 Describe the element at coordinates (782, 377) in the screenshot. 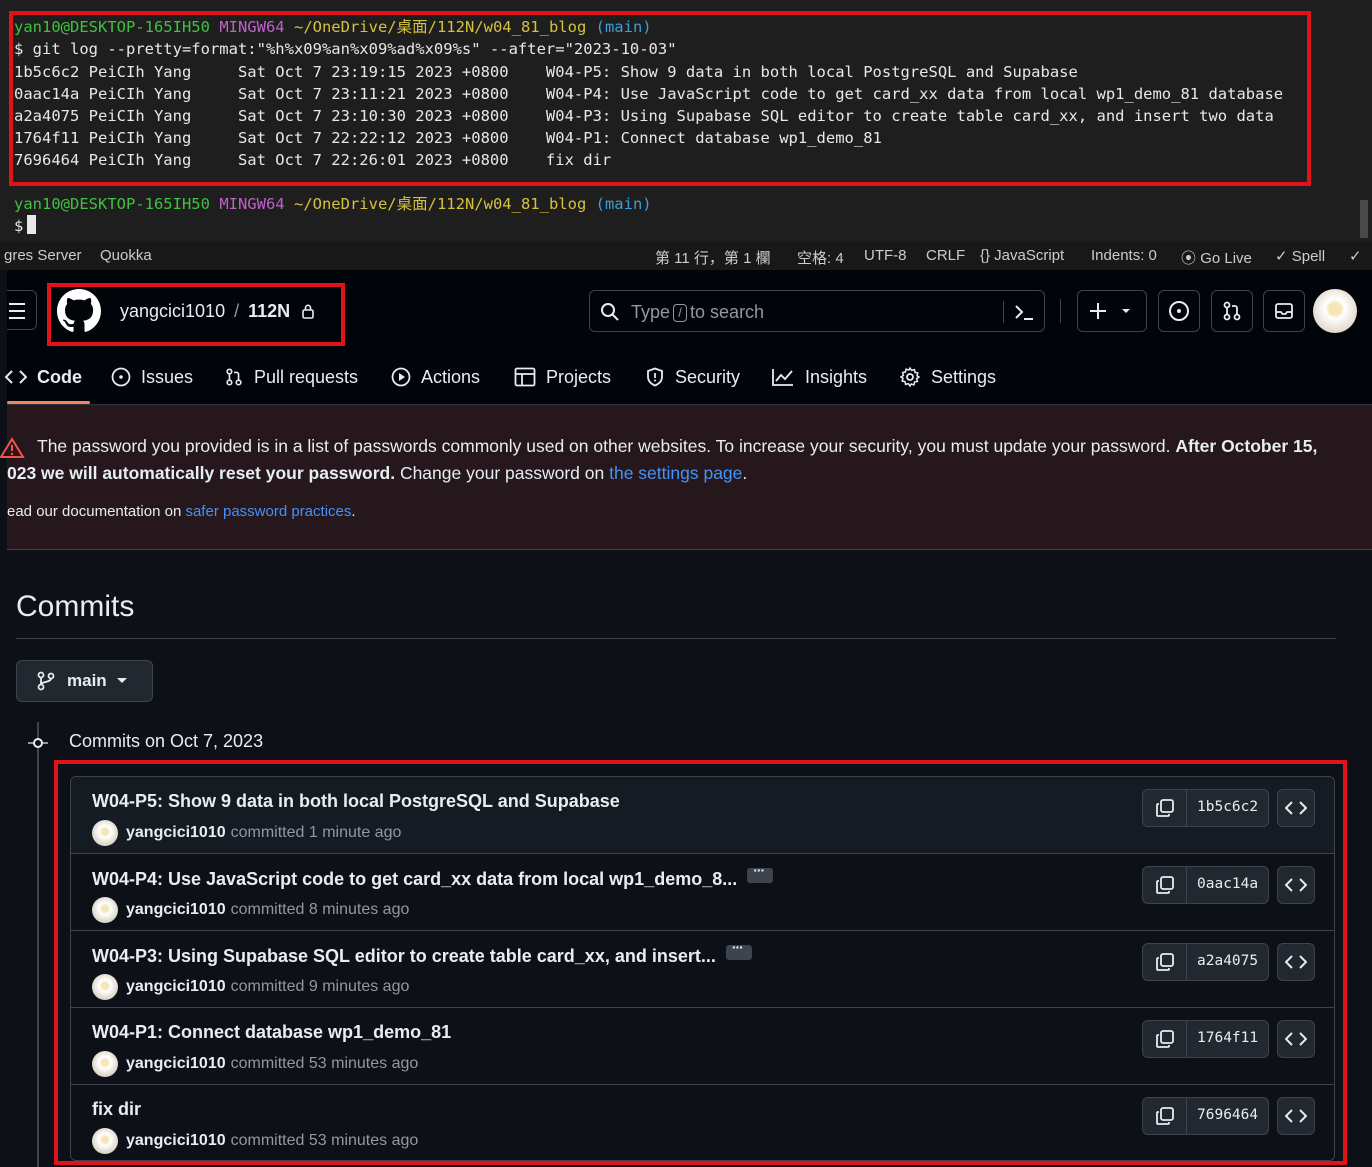

I see `graph-icon` at that location.